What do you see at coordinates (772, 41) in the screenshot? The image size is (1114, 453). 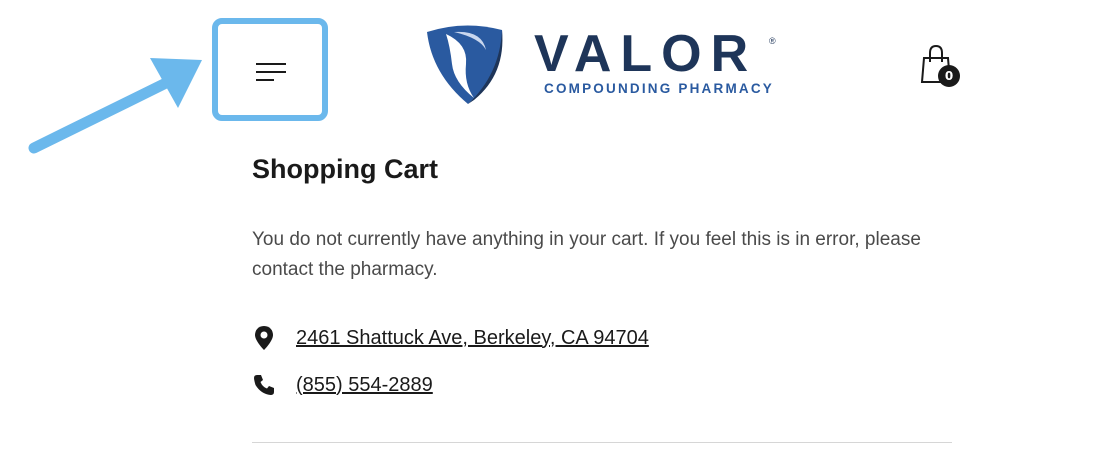 I see `registered-mark: ®` at bounding box center [772, 41].